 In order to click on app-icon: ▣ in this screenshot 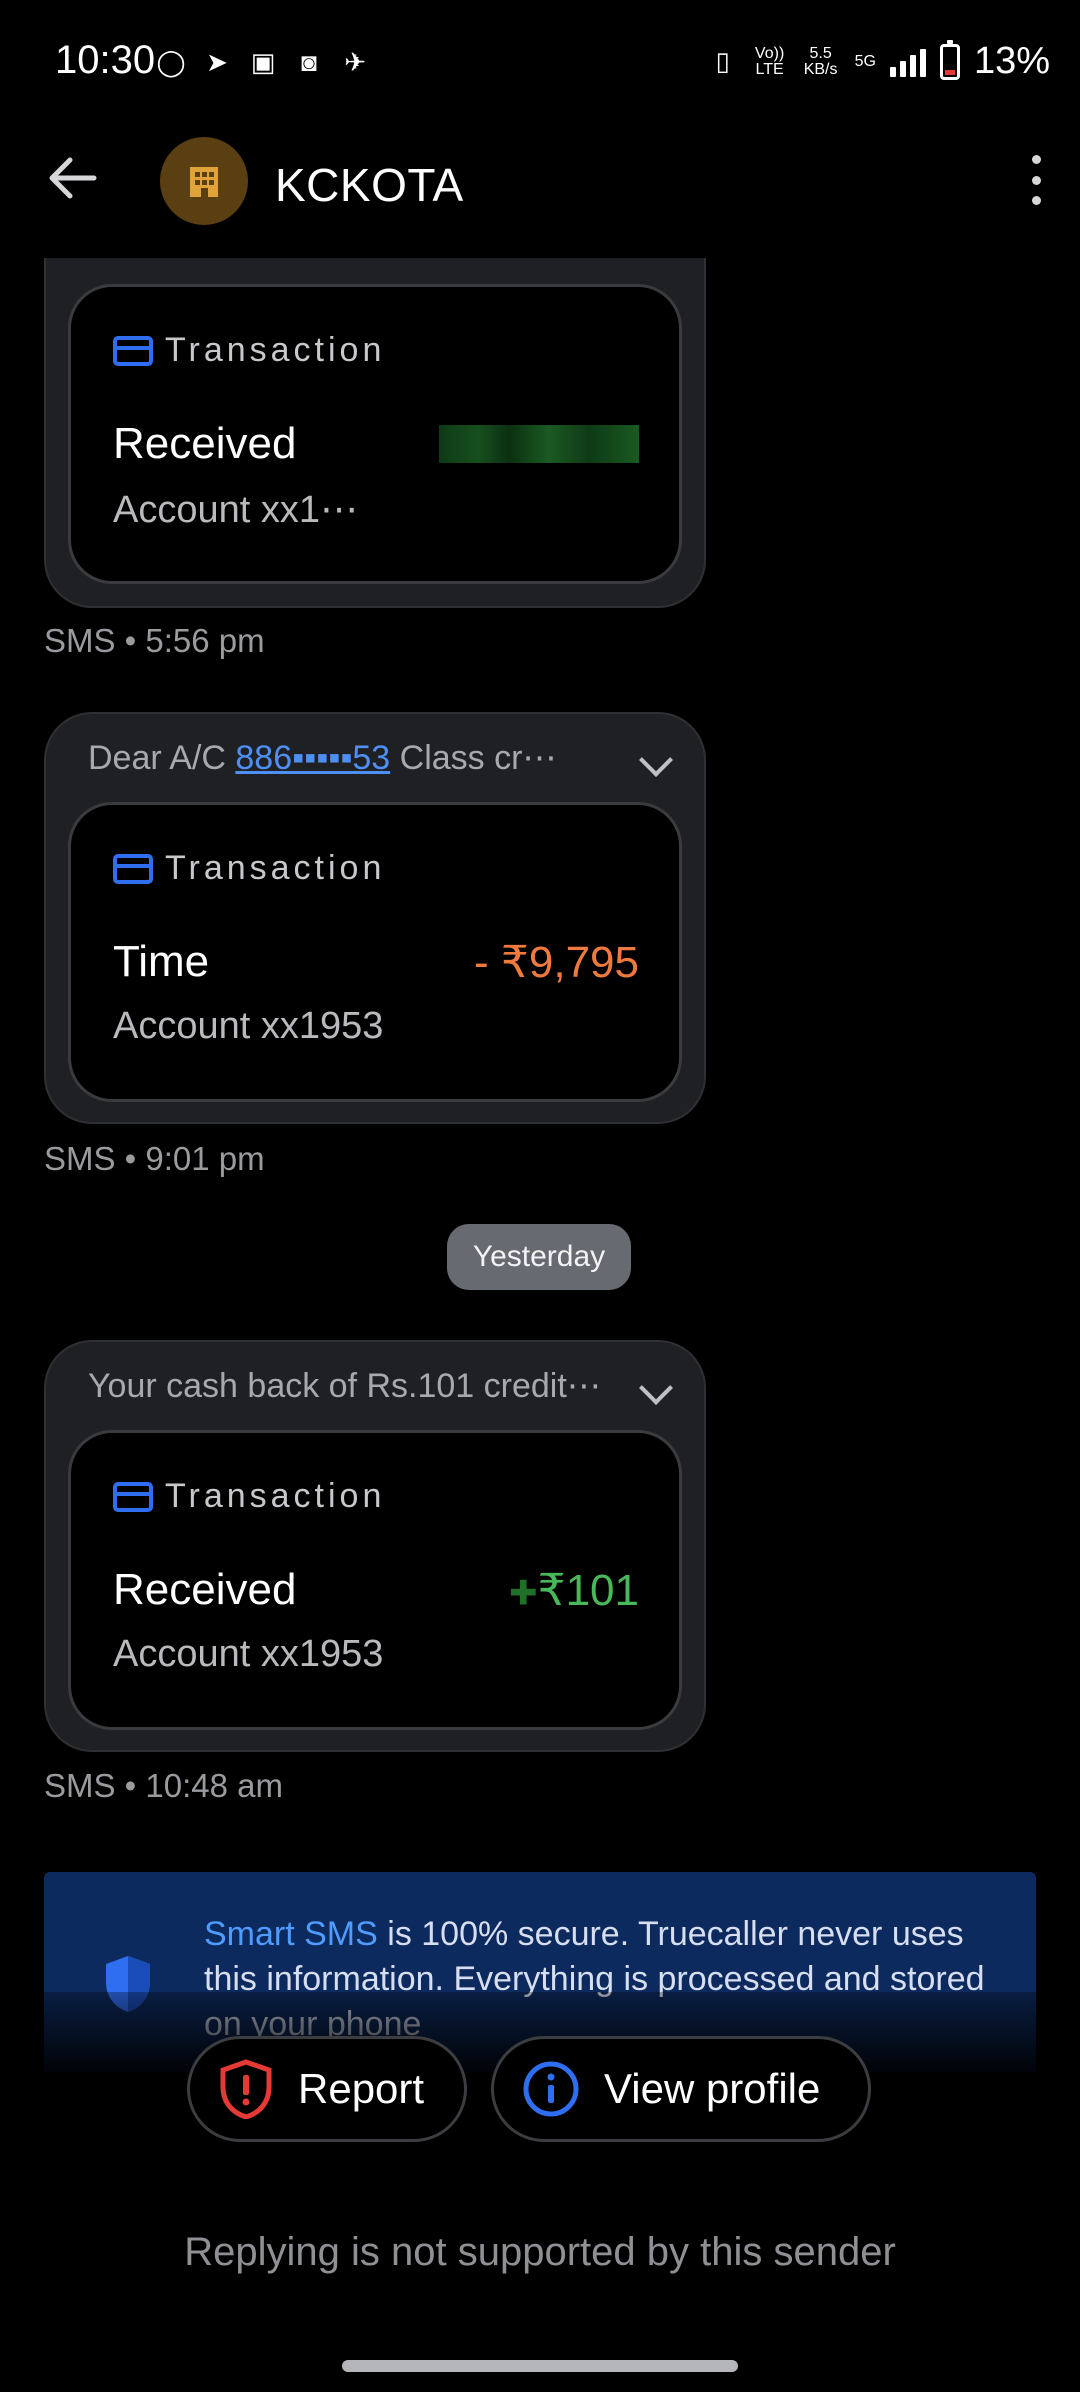, I will do `click(263, 61)`.